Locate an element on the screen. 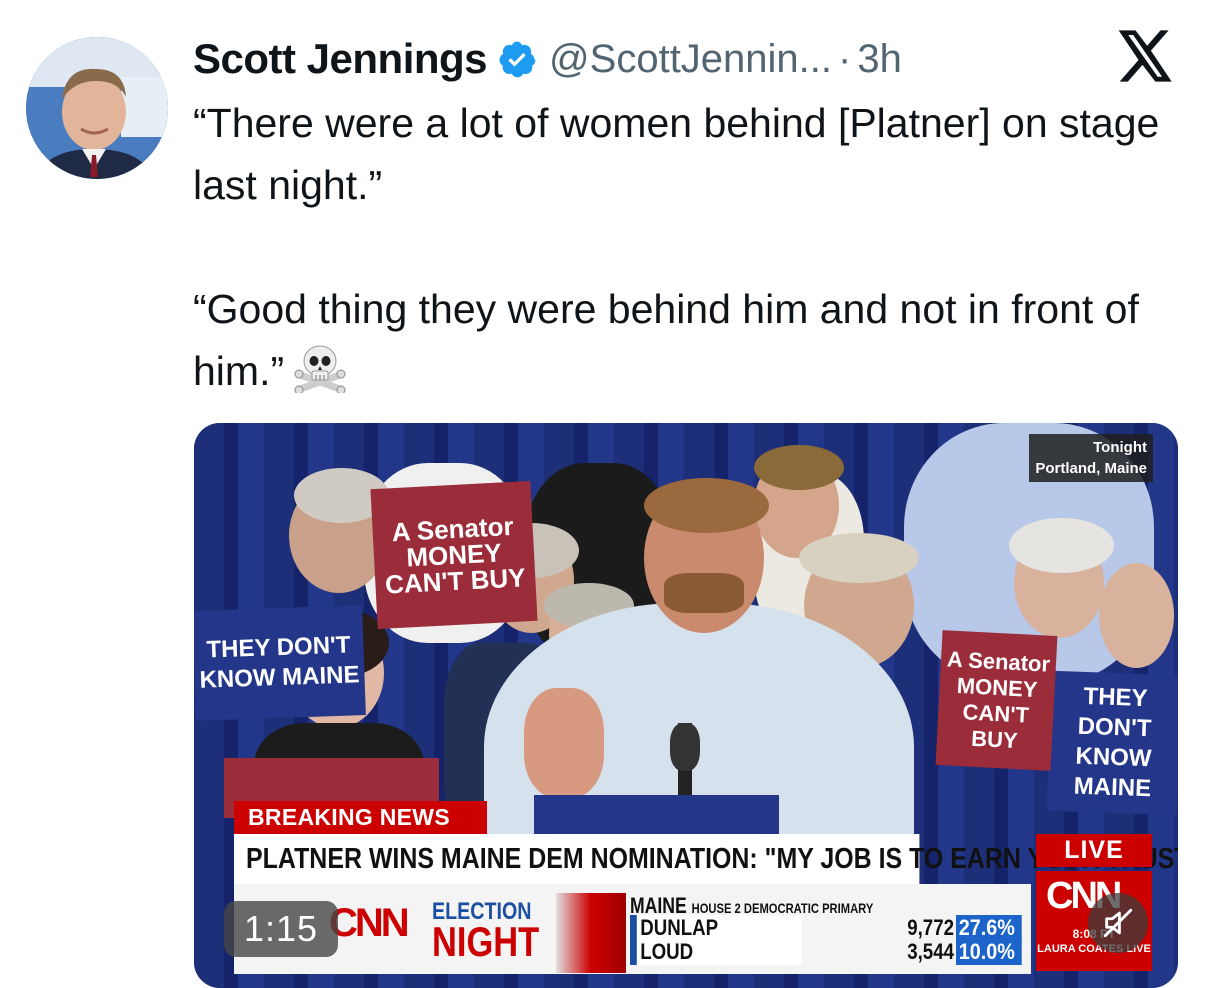 The image size is (1206, 988). tweet-header: Scott Jennings @ScottJennin... · 3h is located at coordinates (547, 59).